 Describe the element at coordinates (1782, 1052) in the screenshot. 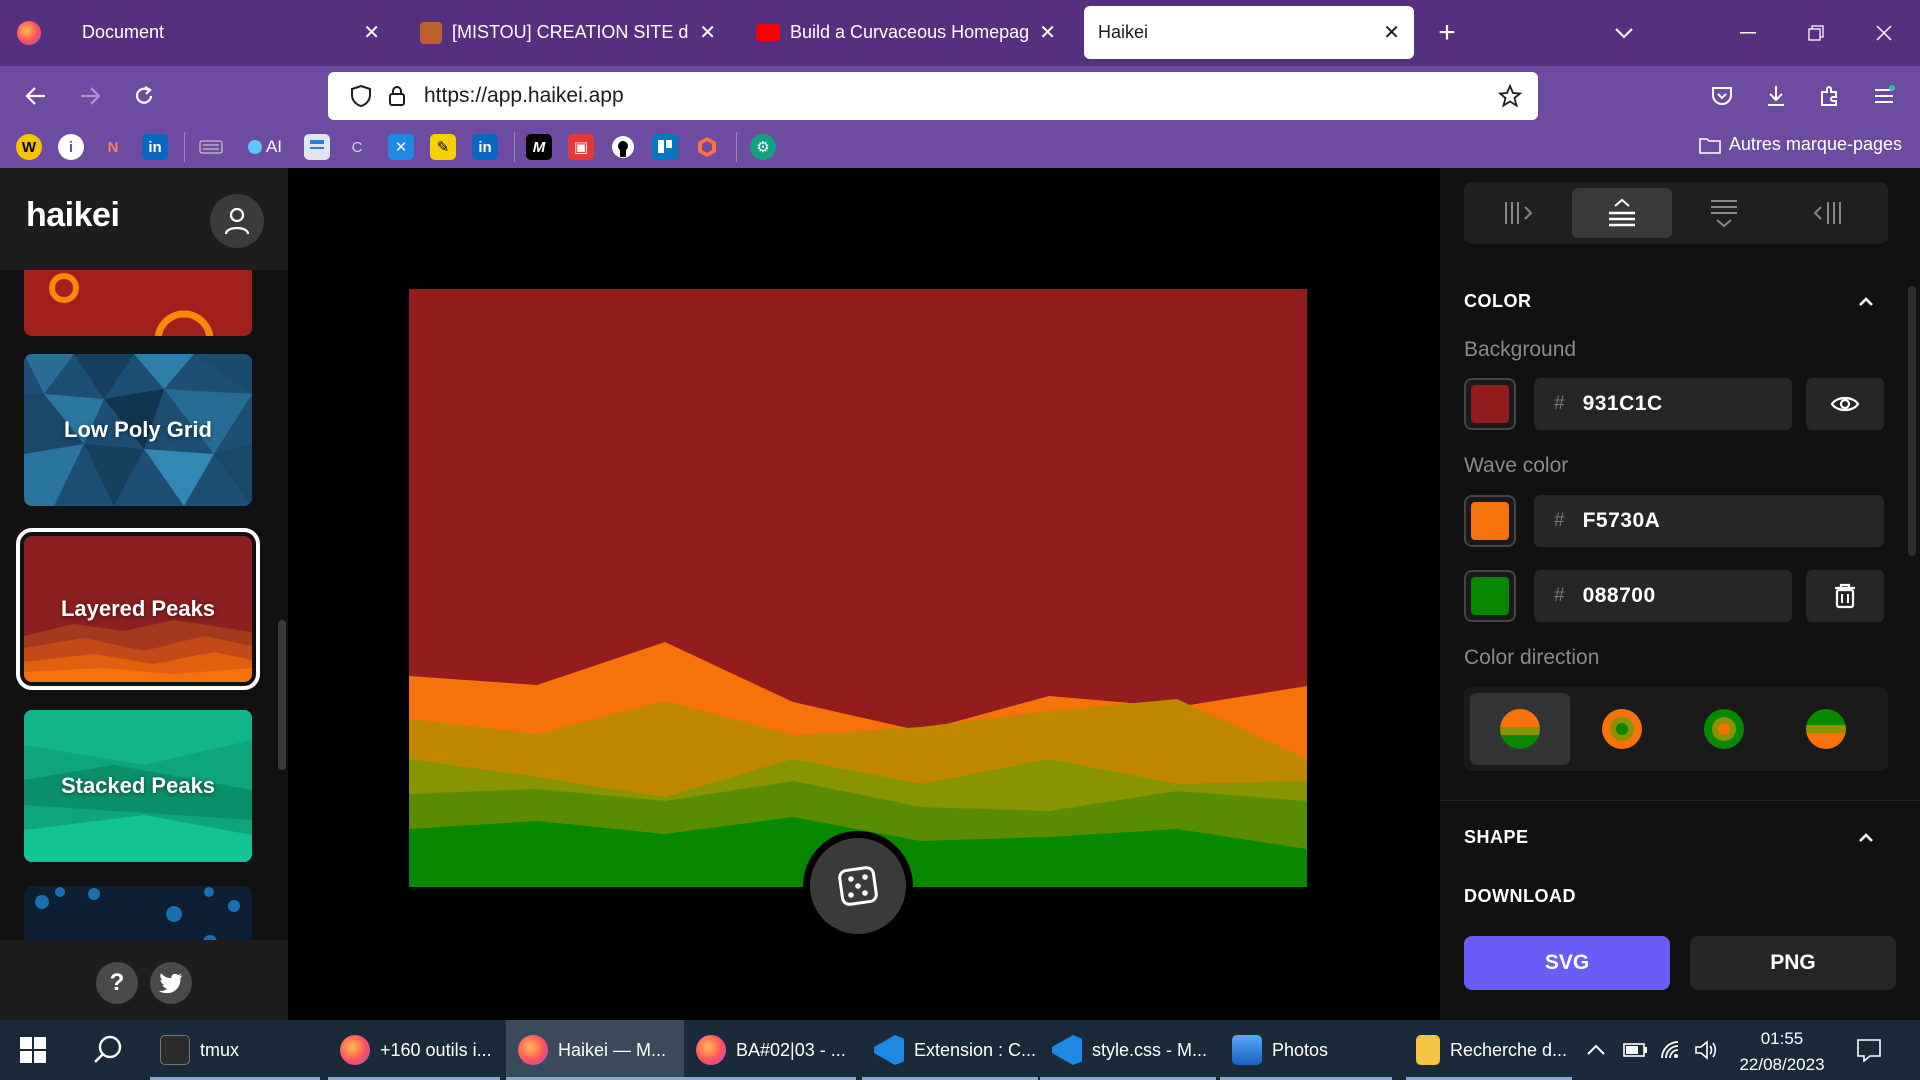

I see `system-clock: 01:55 22/08/2023` at that location.